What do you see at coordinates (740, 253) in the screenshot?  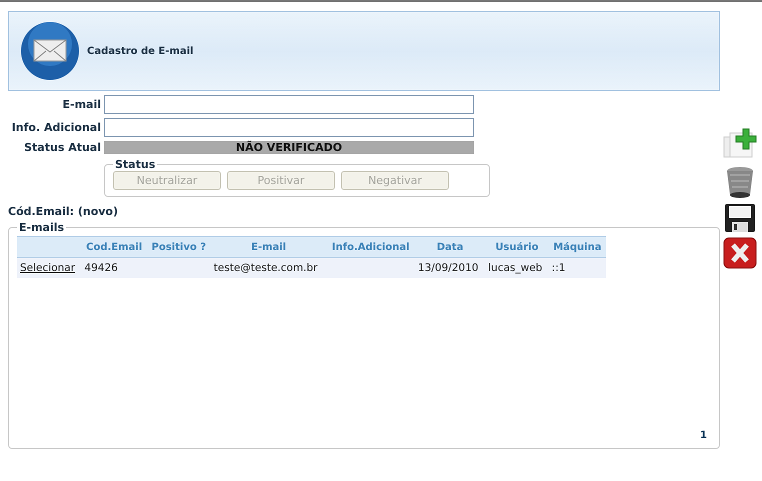 I see `close-icon` at bounding box center [740, 253].